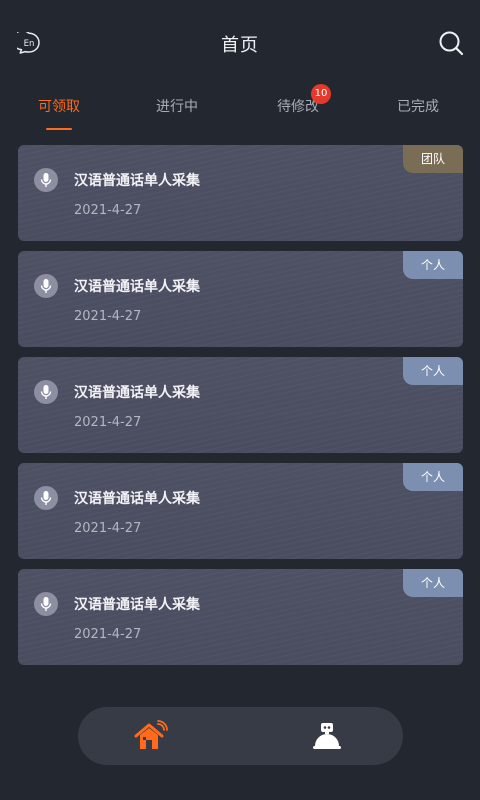 This screenshot has width=480, height=800. I want to click on nav-home-button, so click(151, 736).